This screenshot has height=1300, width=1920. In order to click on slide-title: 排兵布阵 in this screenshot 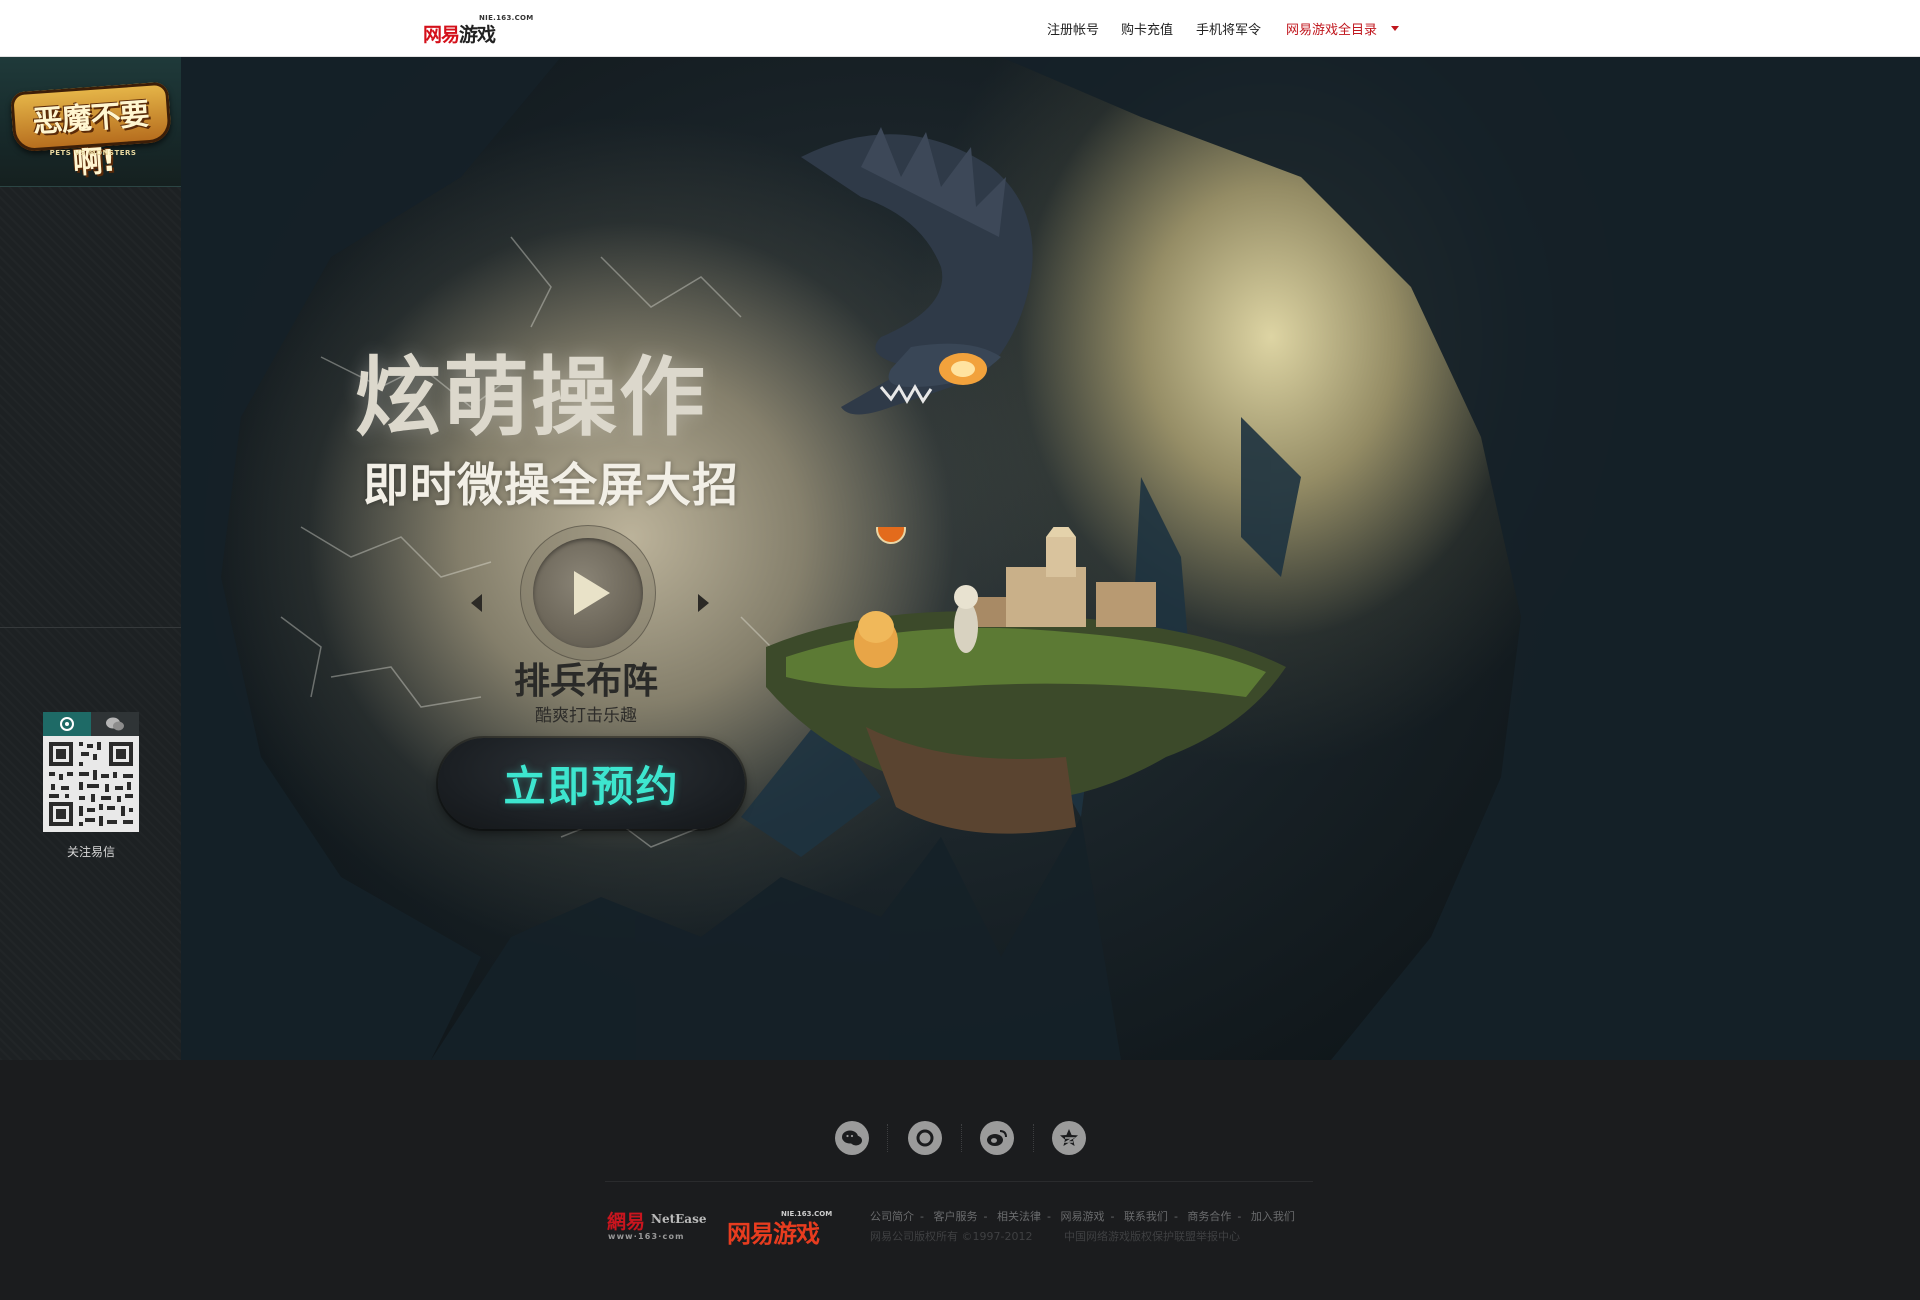, I will do `click(585, 681)`.